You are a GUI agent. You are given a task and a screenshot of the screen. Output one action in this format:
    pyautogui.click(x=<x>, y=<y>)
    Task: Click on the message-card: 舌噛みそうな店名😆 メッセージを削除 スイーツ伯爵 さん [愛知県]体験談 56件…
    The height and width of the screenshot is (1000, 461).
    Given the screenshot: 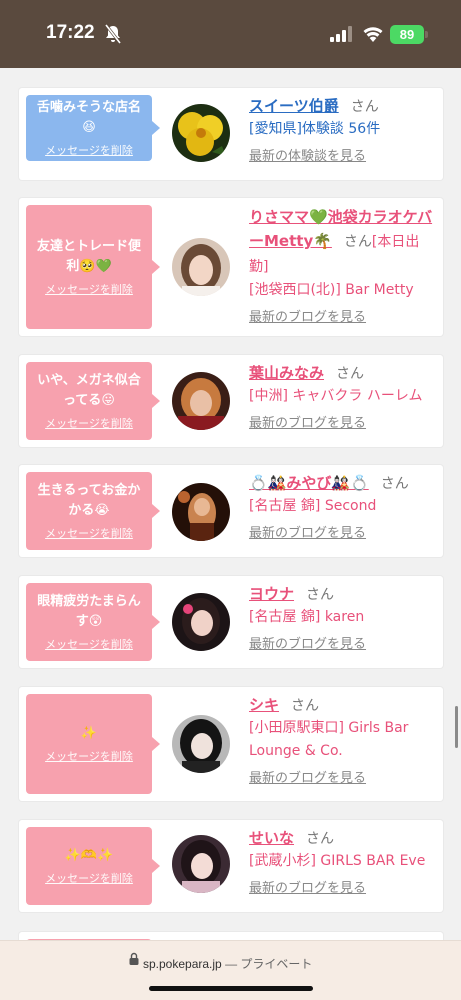 What is the action you would take?
    pyautogui.click(x=231, y=134)
    